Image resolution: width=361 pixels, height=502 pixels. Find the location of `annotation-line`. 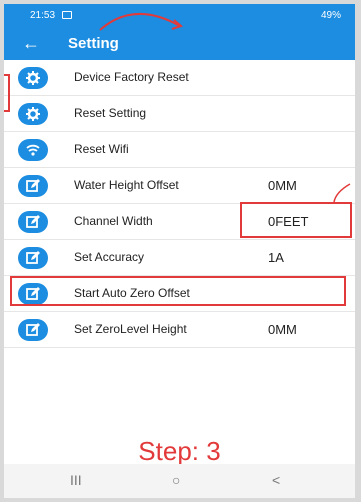

annotation-line is located at coordinates (342, 193).